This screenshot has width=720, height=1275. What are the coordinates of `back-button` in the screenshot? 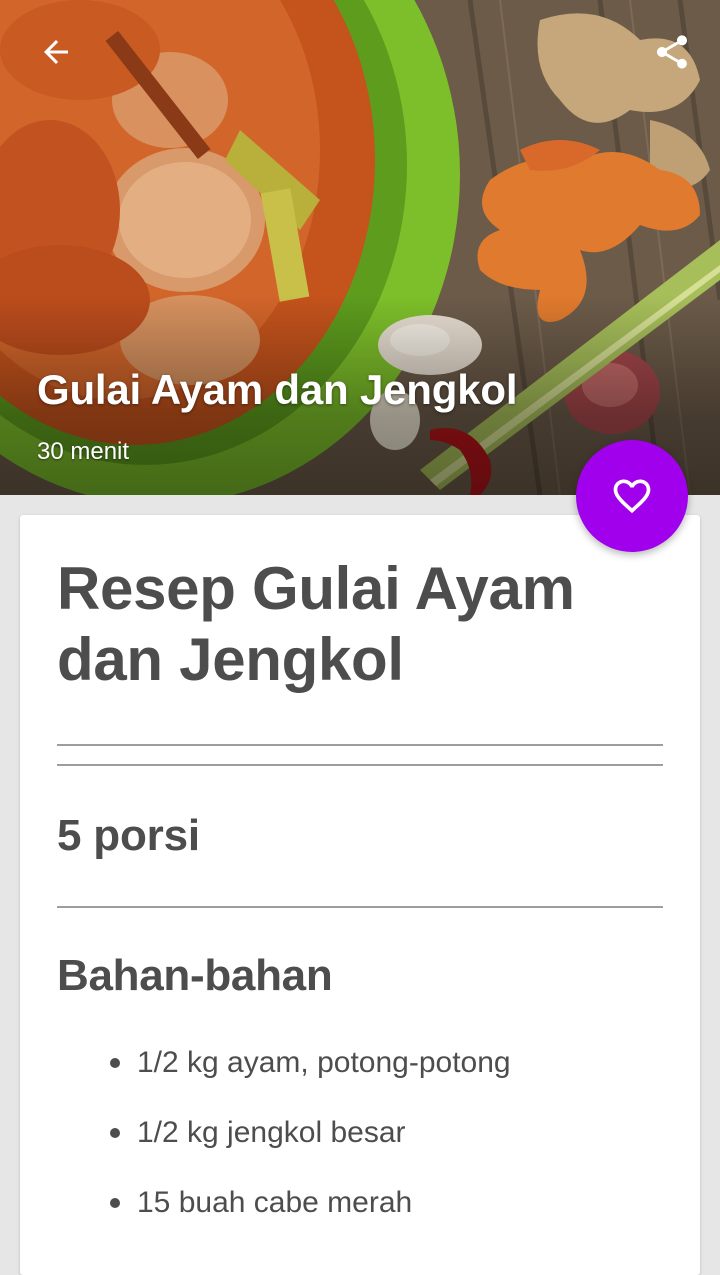 It's located at (56, 52).